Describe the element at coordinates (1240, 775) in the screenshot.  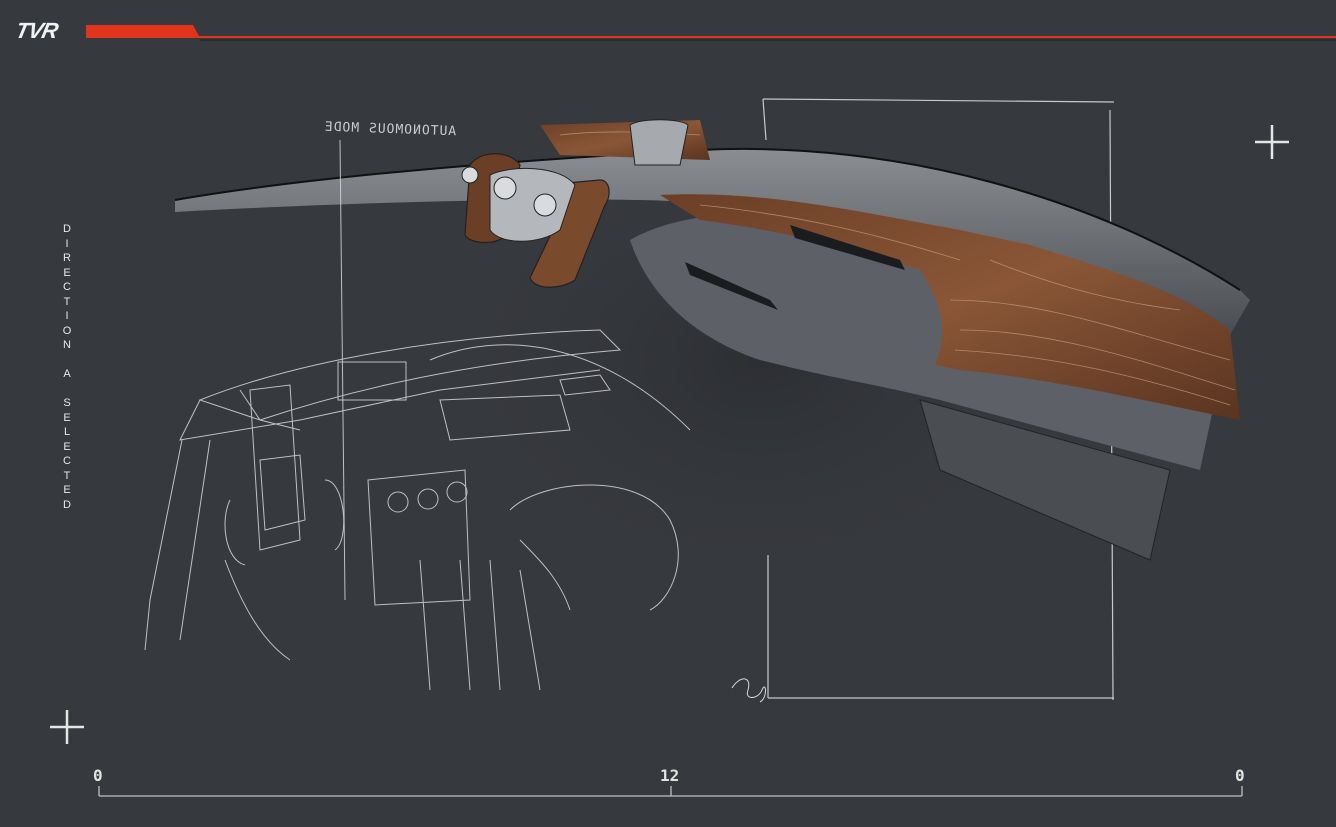
I see `timeline-end-label: 0` at that location.